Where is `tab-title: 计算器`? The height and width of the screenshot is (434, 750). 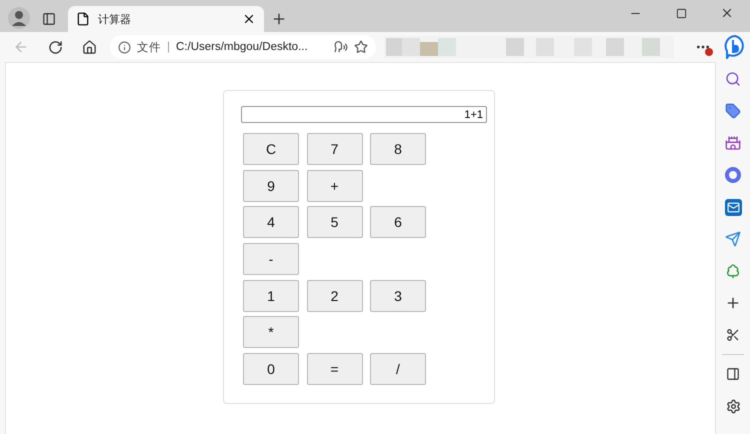
tab-title: 计算器 is located at coordinates (115, 19).